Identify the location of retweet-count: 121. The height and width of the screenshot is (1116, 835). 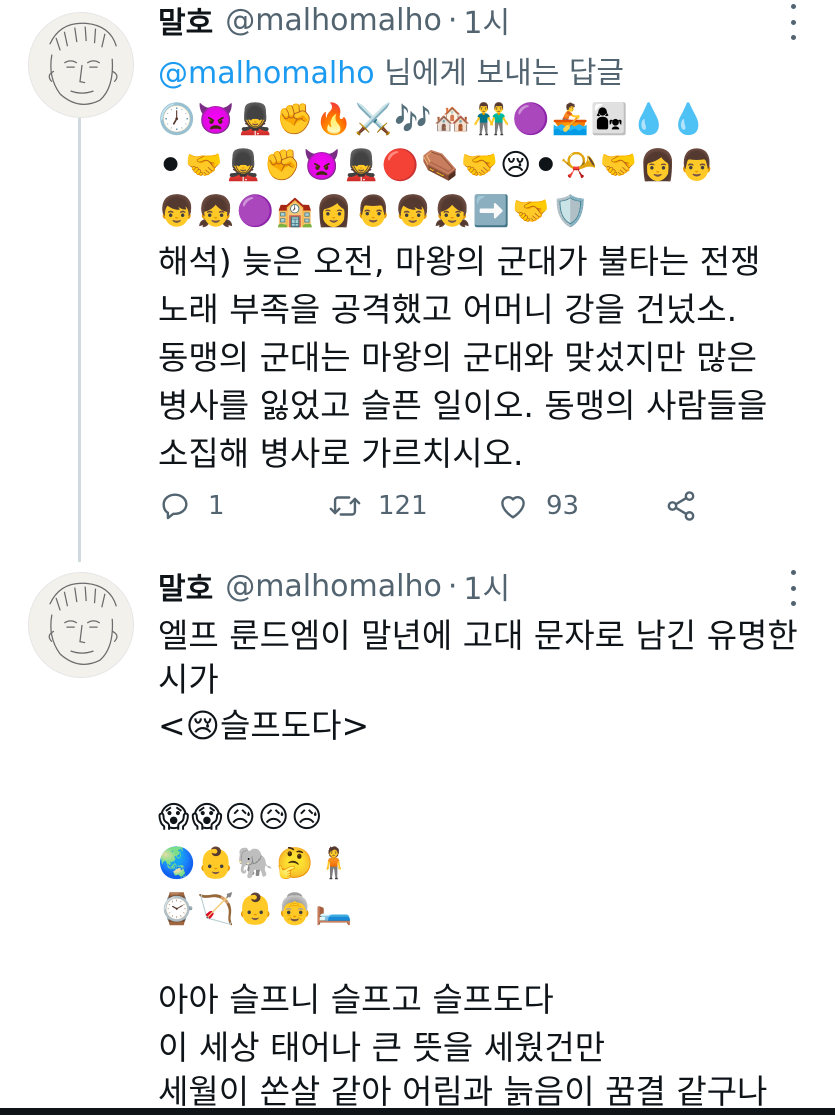
(403, 506).